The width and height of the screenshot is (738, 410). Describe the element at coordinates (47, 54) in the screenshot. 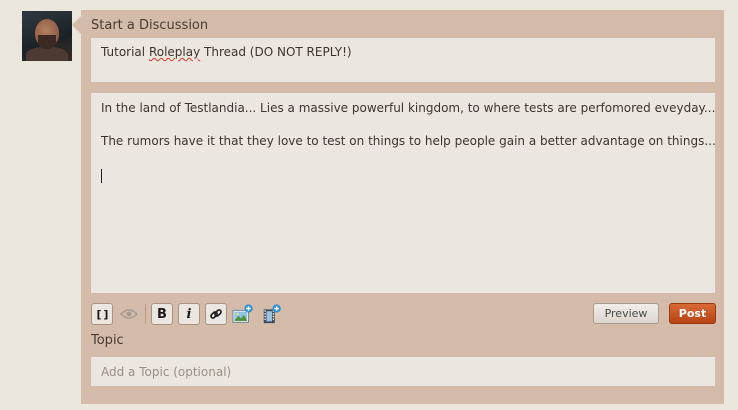

I see `avatar-body` at that location.